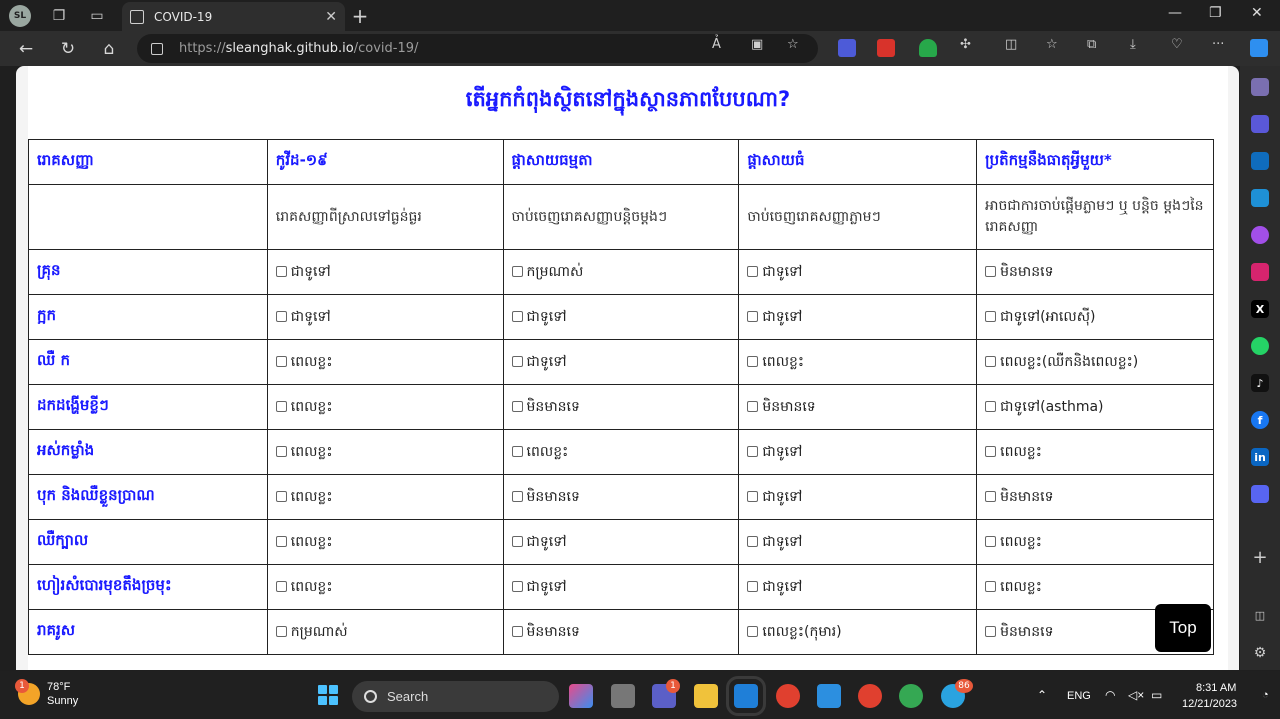 This screenshot has width=1280, height=719. I want to click on settings-more-icon: ···, so click(1218, 44).